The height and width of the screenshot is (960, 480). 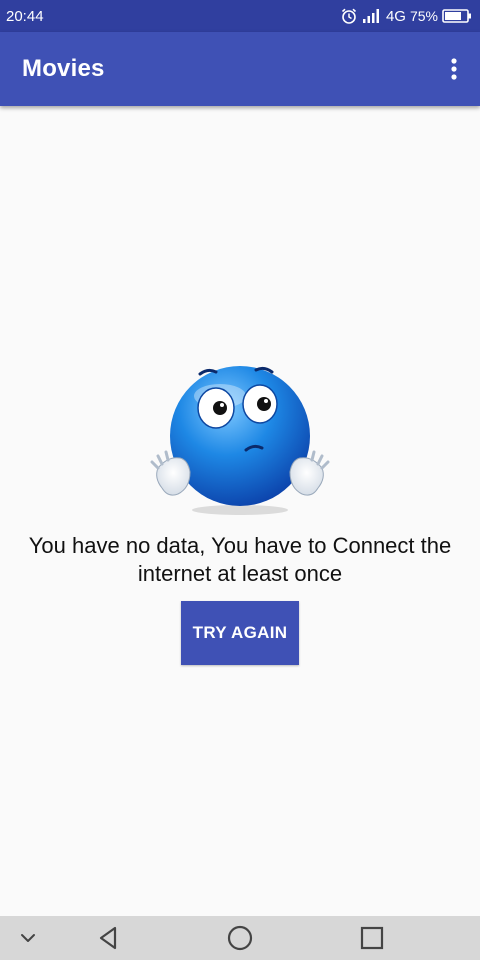 What do you see at coordinates (372, 16) in the screenshot?
I see `signal-icon` at bounding box center [372, 16].